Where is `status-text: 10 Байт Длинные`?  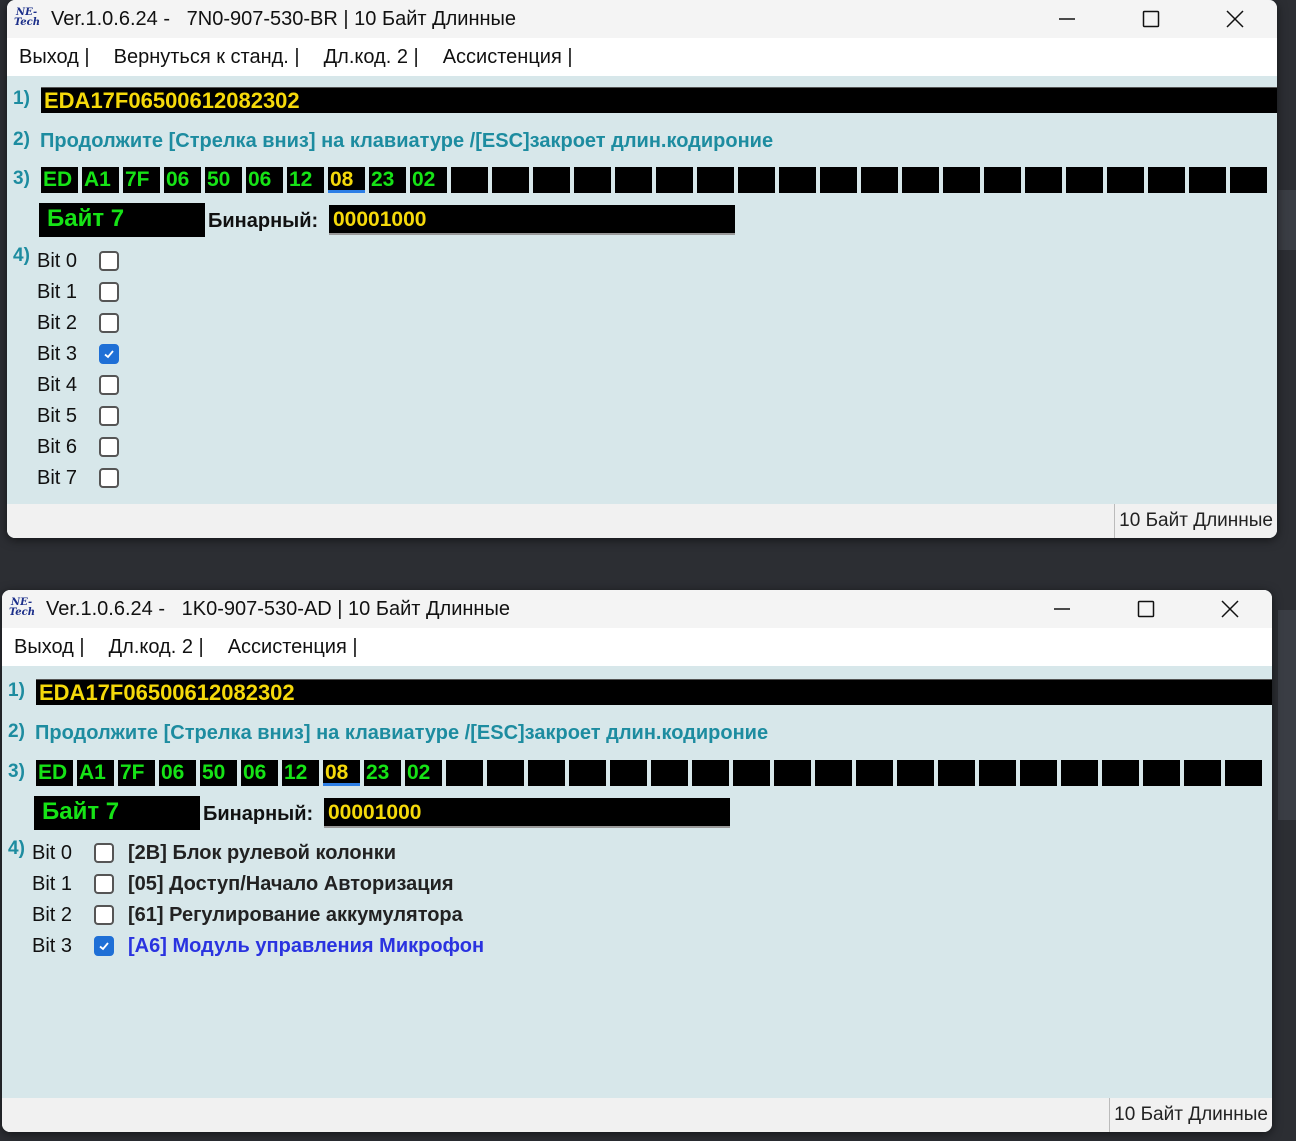 status-text: 10 Байт Длинные is located at coordinates (1188, 1115).